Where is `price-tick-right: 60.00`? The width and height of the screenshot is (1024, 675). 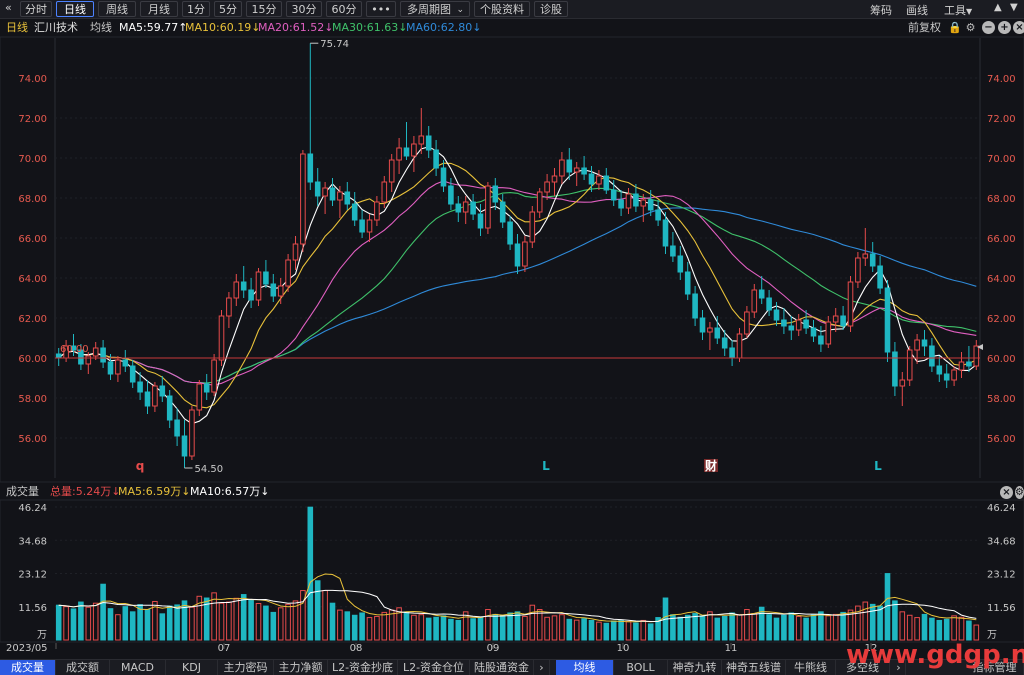
price-tick-right: 60.00 is located at coordinates (1001, 359).